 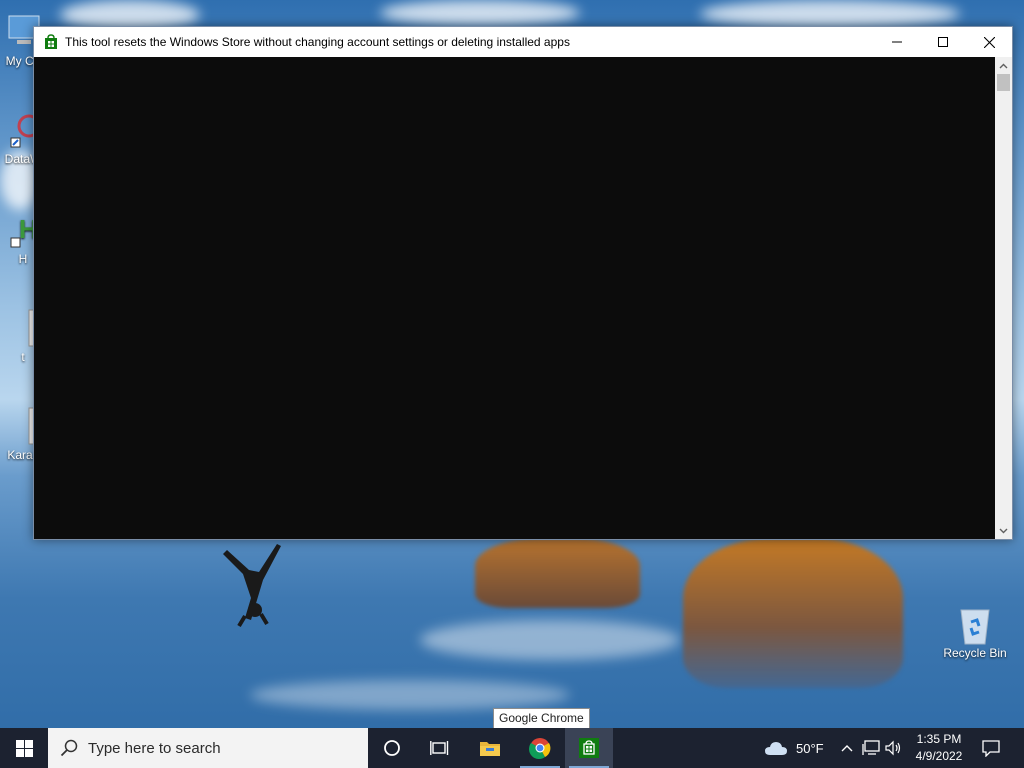 What do you see at coordinates (154, 748) in the screenshot?
I see `search-placeholder: Type here to search` at bounding box center [154, 748].